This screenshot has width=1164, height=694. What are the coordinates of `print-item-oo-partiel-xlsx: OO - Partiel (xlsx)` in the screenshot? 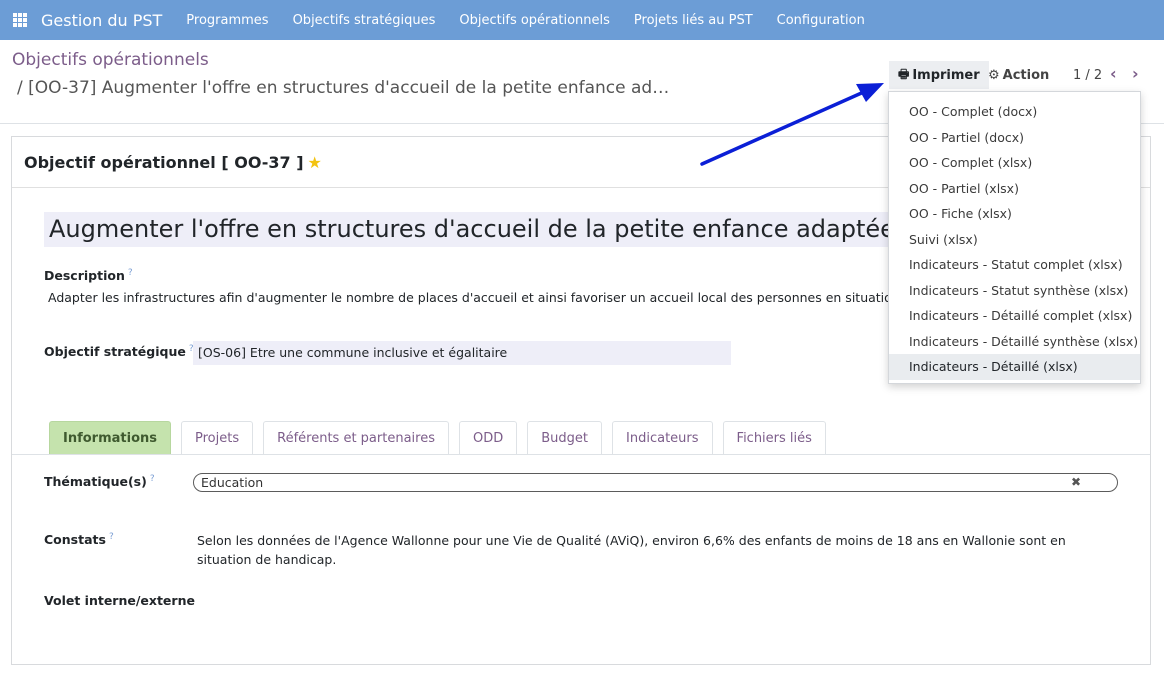 It's located at (1014, 189).